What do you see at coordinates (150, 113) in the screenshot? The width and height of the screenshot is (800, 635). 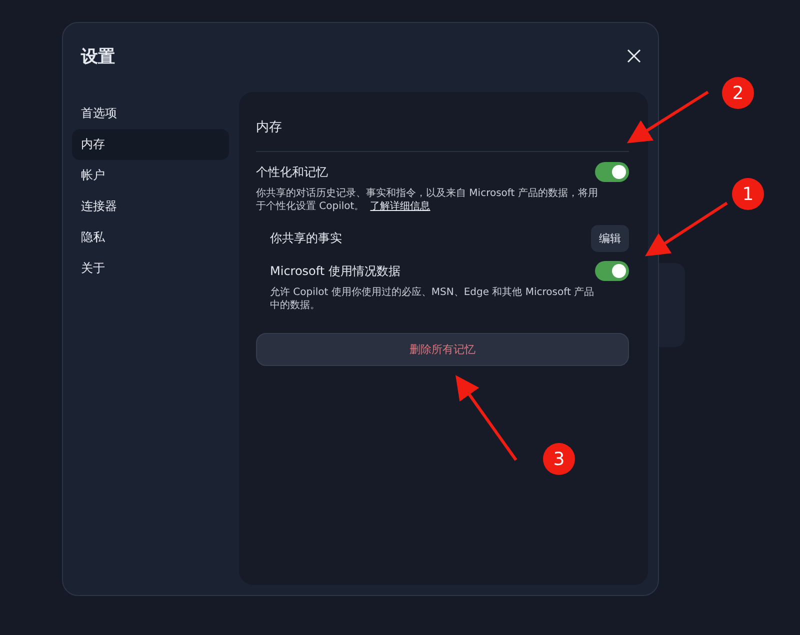 I see `sidebar-item: 首选项` at bounding box center [150, 113].